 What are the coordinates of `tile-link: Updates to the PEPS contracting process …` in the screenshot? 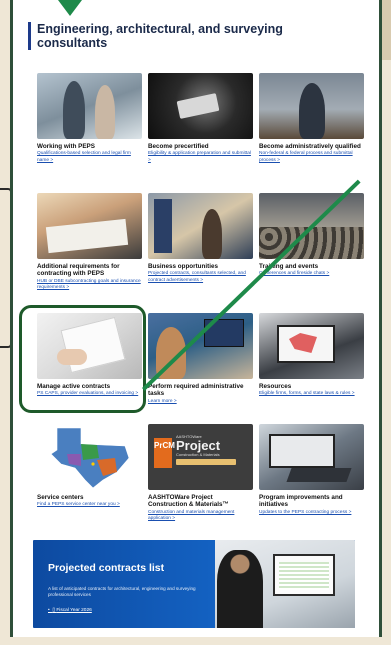 It's located at (311, 513).